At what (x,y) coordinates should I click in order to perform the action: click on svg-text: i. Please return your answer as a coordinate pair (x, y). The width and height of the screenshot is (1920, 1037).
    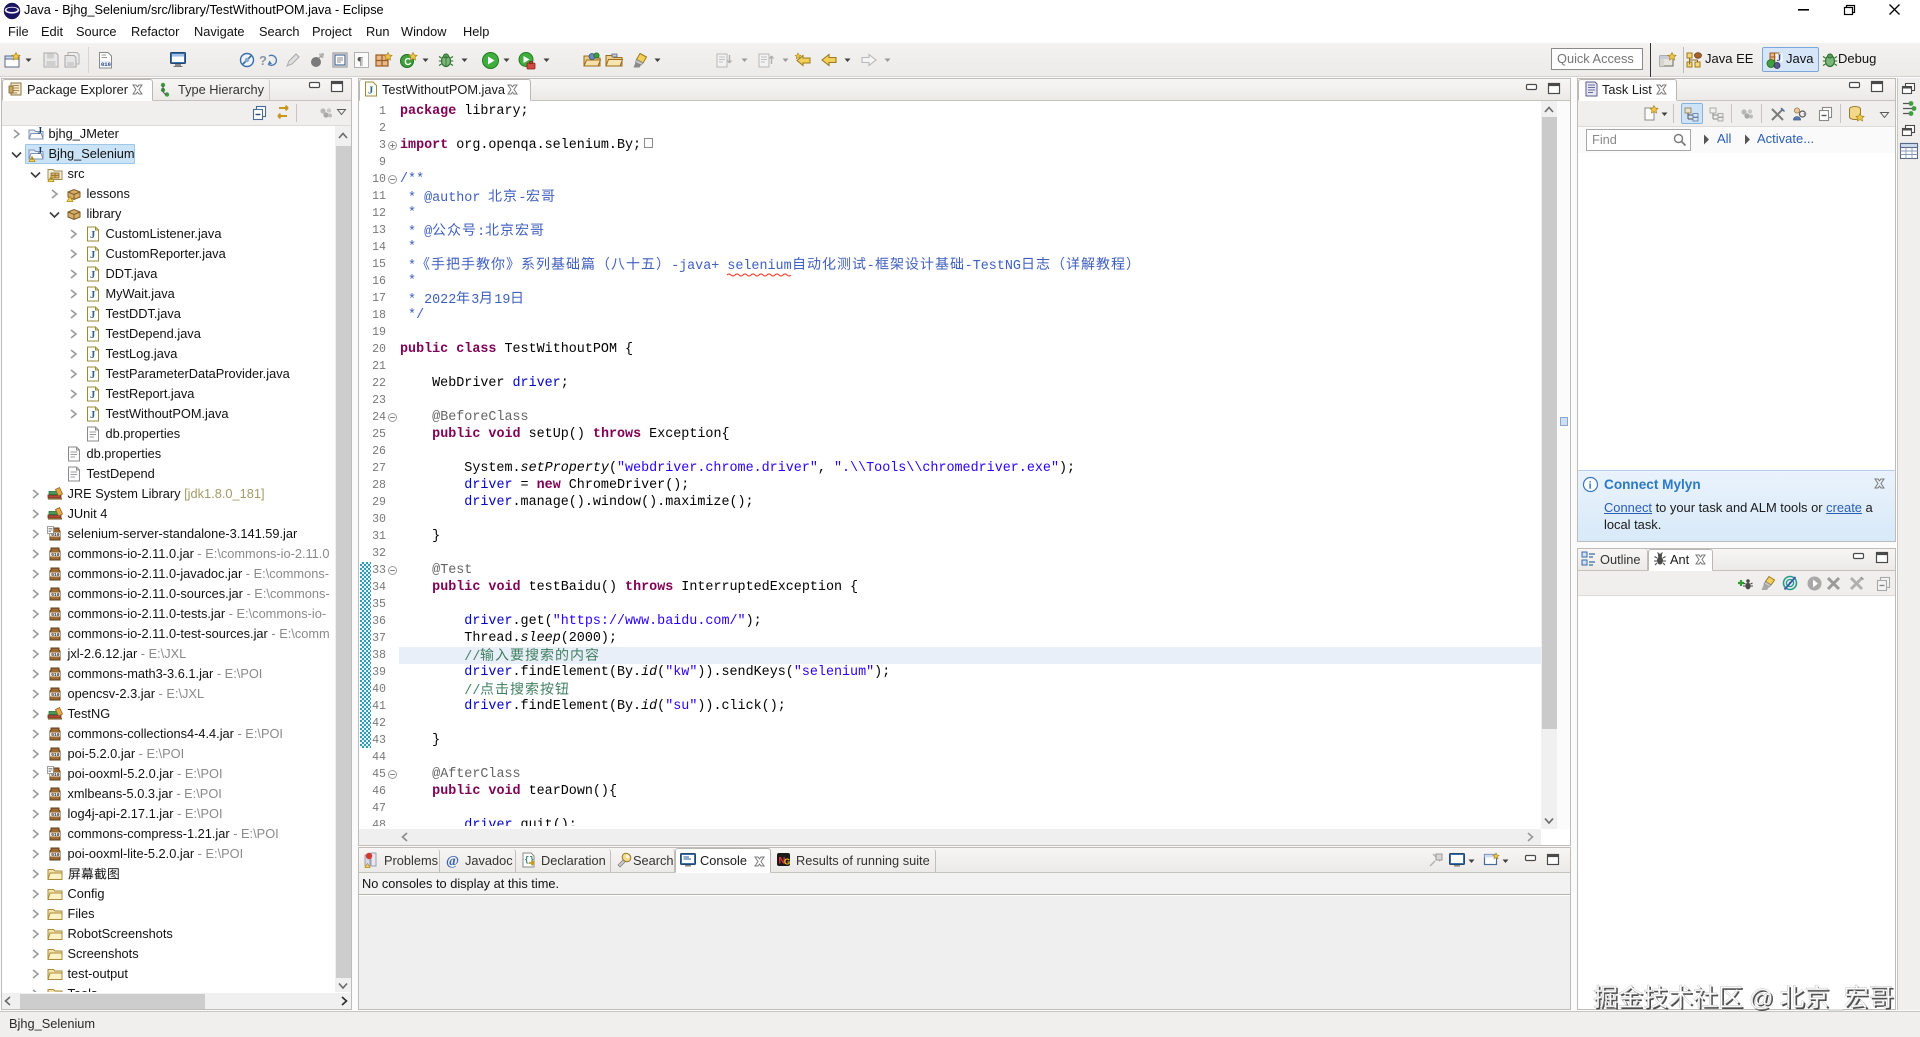
    Looking at the image, I should click on (1590, 486).